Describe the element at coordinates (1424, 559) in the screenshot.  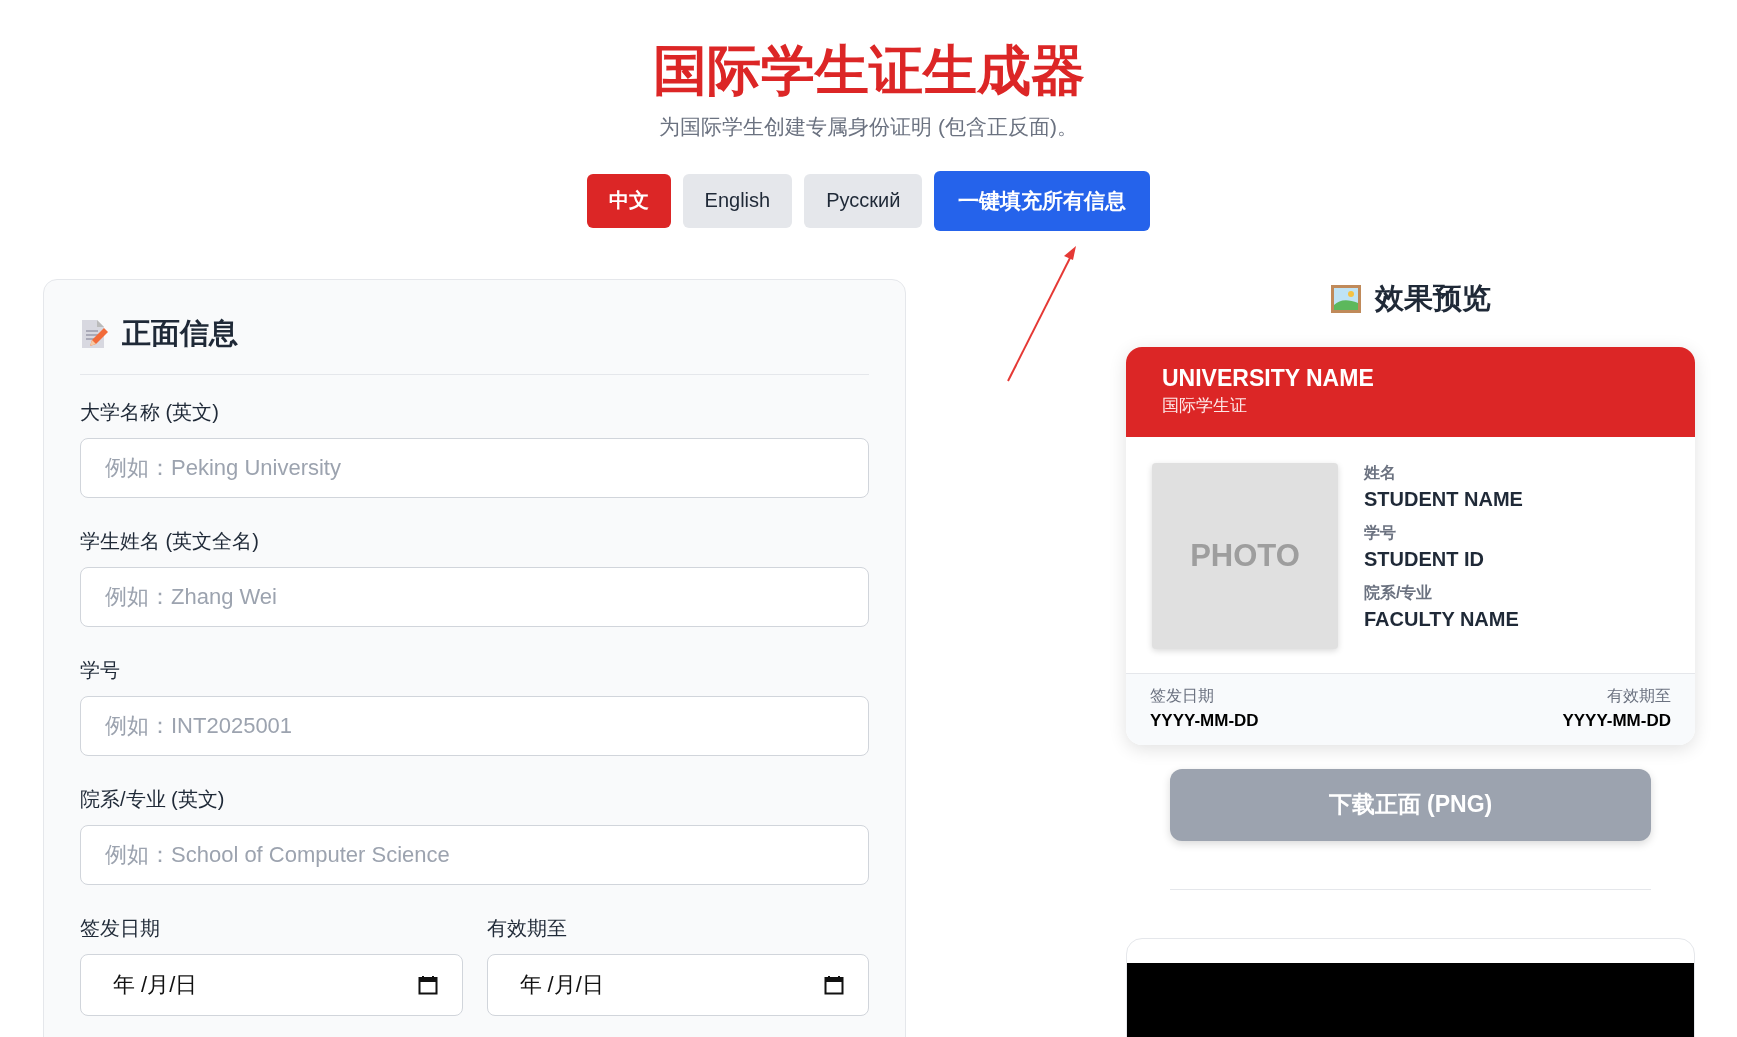
I see `info-value: STUDENT ID` at that location.